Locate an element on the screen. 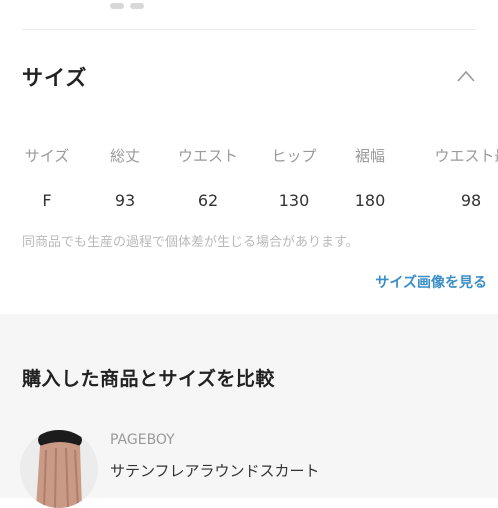 This screenshot has width=498, height=508. size-image-link: サイズ画像を見る is located at coordinates (431, 282).